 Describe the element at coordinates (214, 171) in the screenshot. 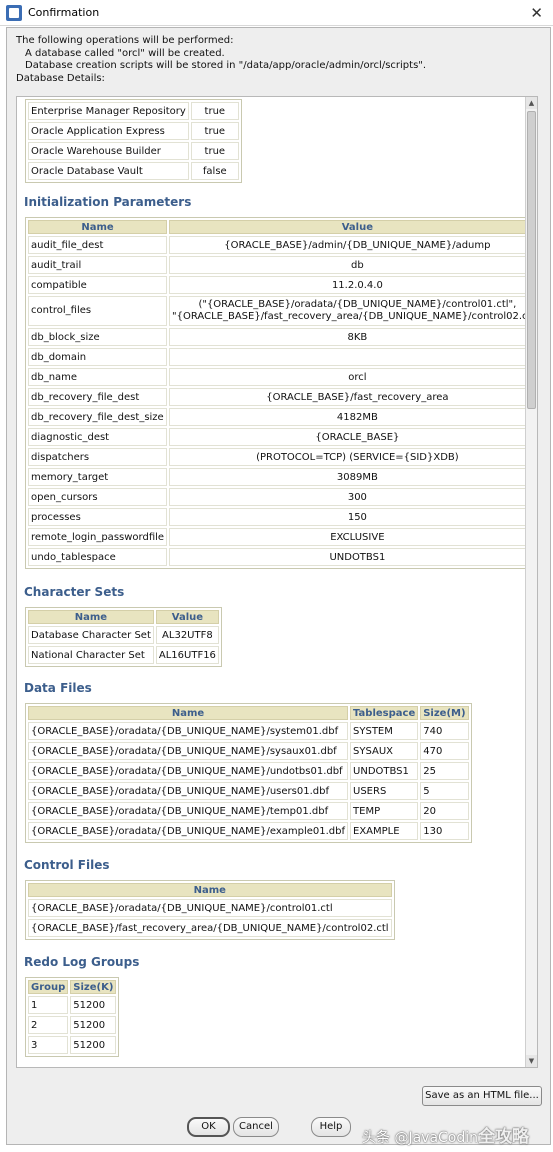

I see `component-value: false` at that location.